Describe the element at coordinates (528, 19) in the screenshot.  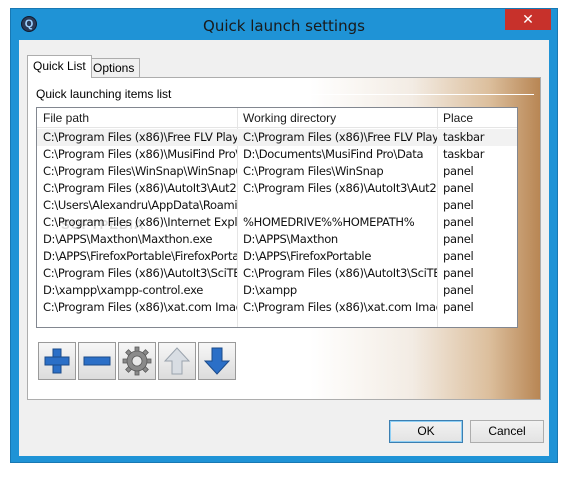
I see `close-button: ✕` at that location.